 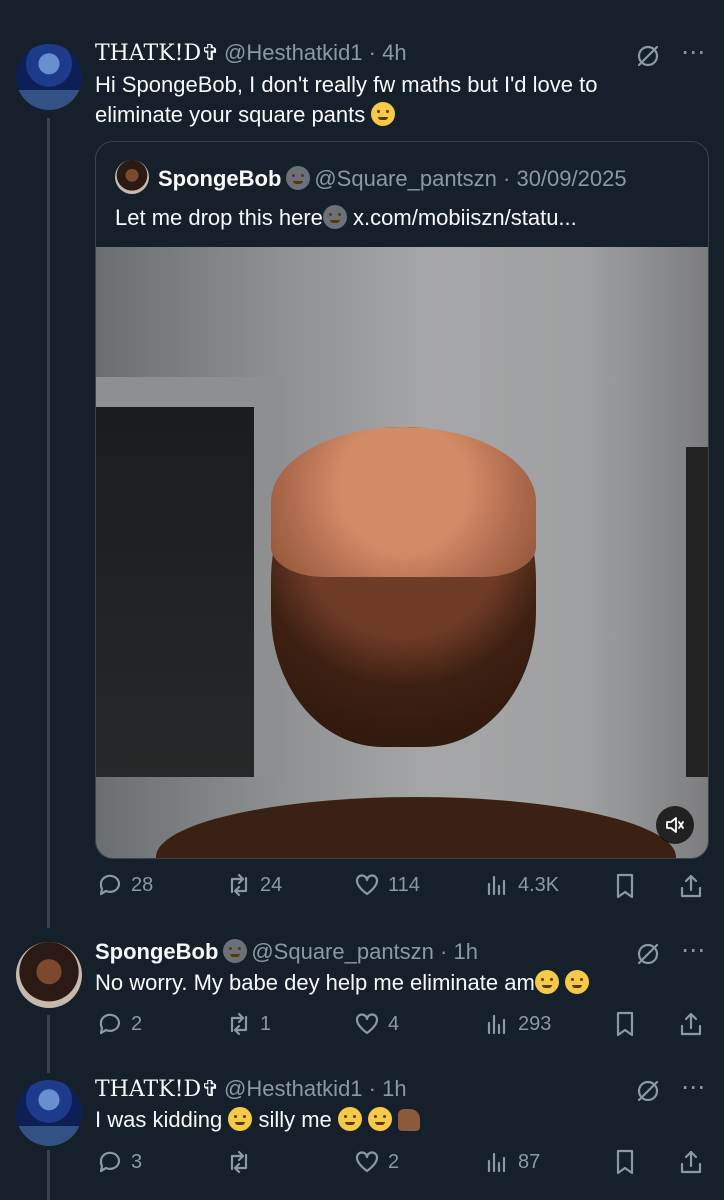 I want to click on reply-button: 3, so click(x=119, y=1162).